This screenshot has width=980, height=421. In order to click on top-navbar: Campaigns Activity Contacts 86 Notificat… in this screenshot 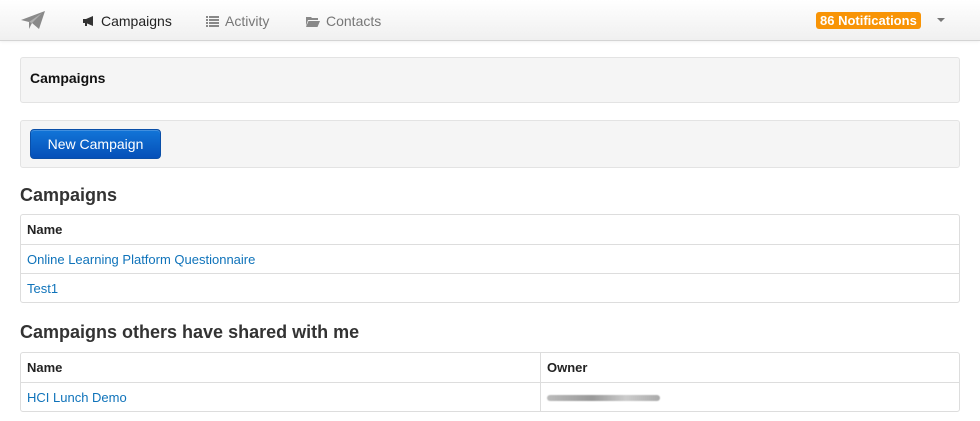, I will do `click(490, 20)`.